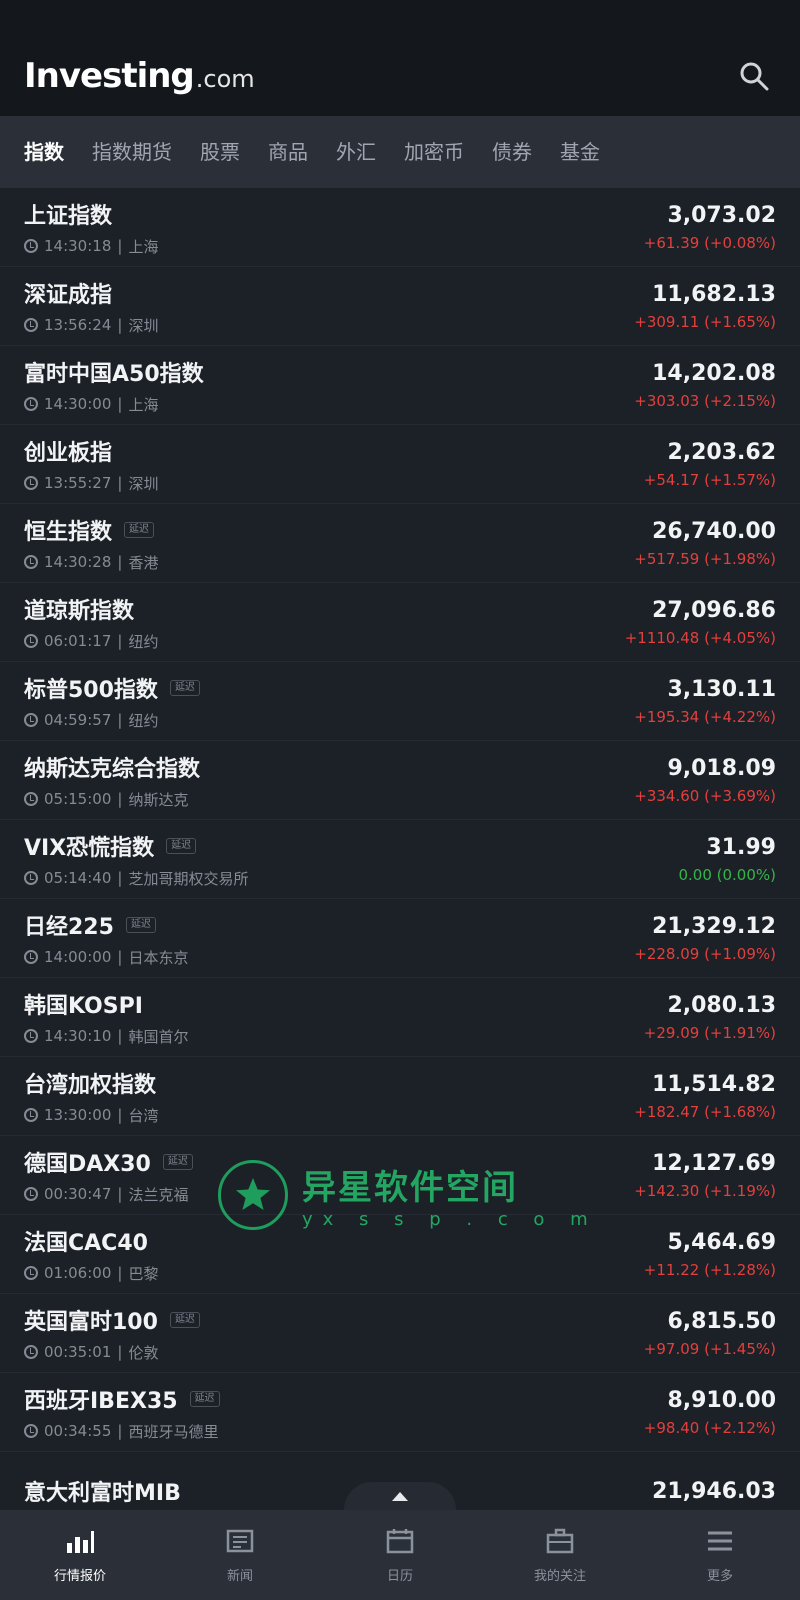 The width and height of the screenshot is (800, 1600). What do you see at coordinates (719, 1576) in the screenshot?
I see `nav-label: 更多` at bounding box center [719, 1576].